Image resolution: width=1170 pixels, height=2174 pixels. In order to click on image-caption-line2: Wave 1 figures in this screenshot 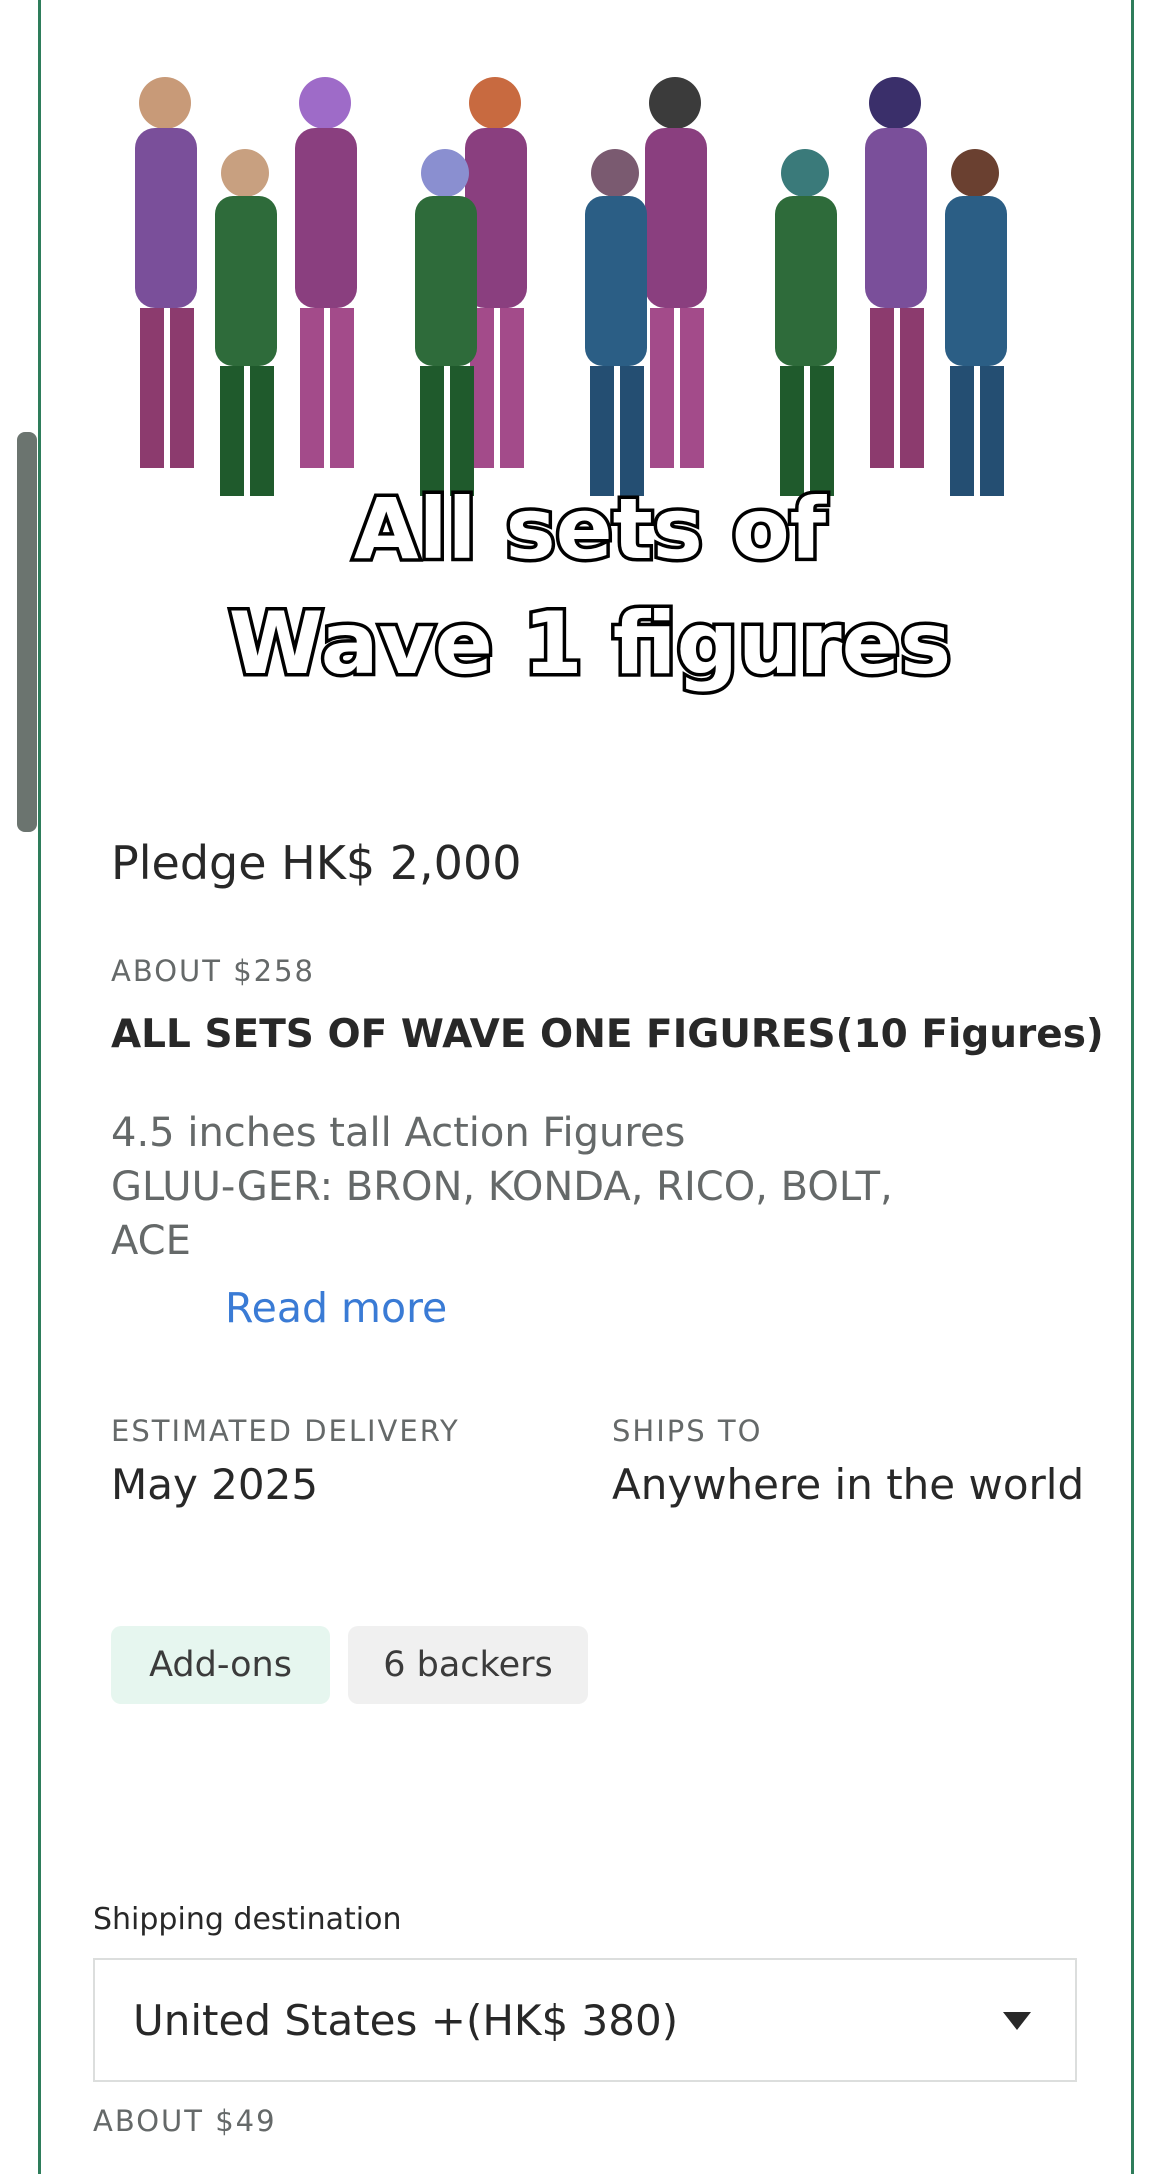, I will do `click(590, 644)`.